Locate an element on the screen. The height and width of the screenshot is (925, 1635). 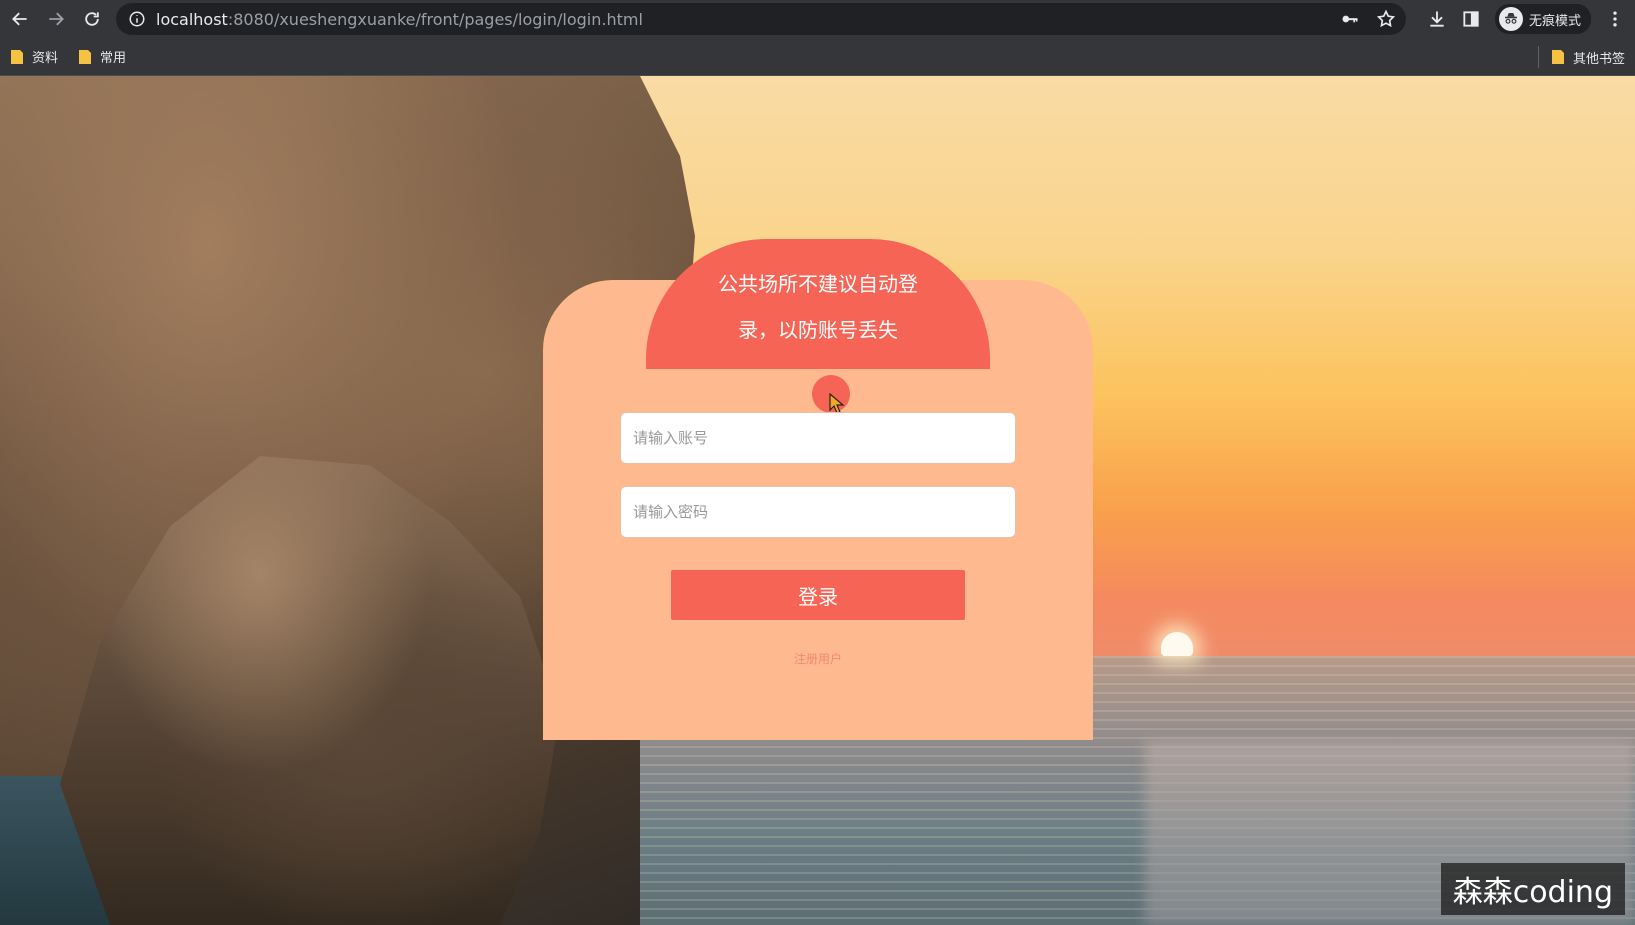
bookmark-label: 资料 is located at coordinates (45, 58).